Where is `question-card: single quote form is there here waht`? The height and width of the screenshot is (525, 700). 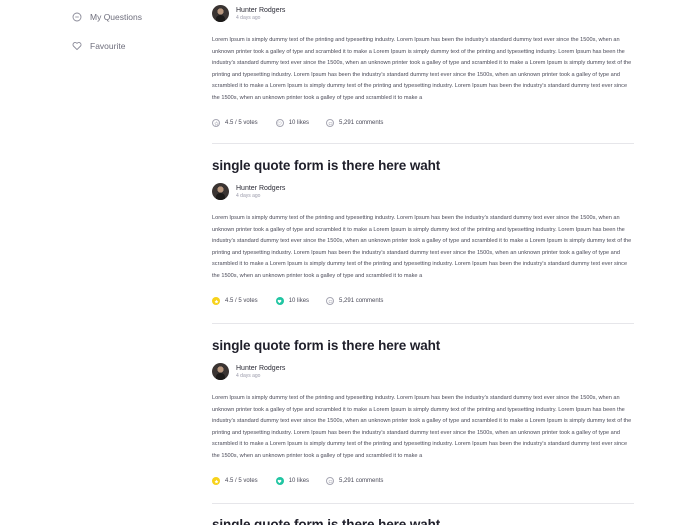
question-card: single quote form is there here waht is located at coordinates (423, 521).